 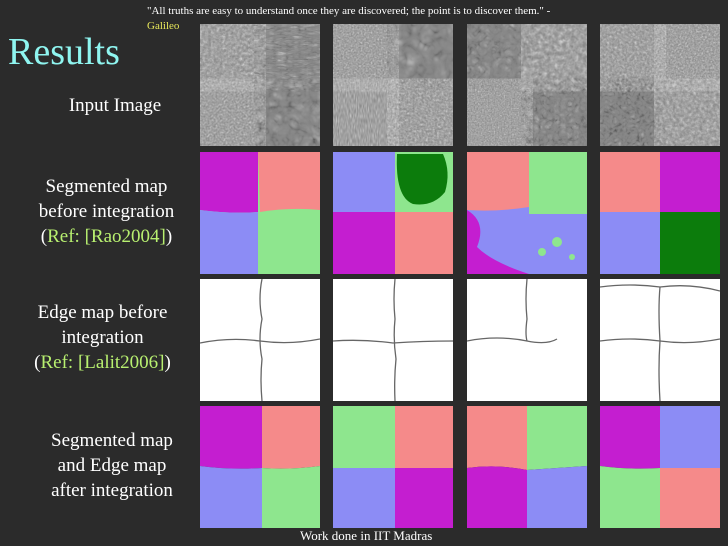 I want to click on label-edge-before-line1: Edge map before, so click(x=102, y=312).